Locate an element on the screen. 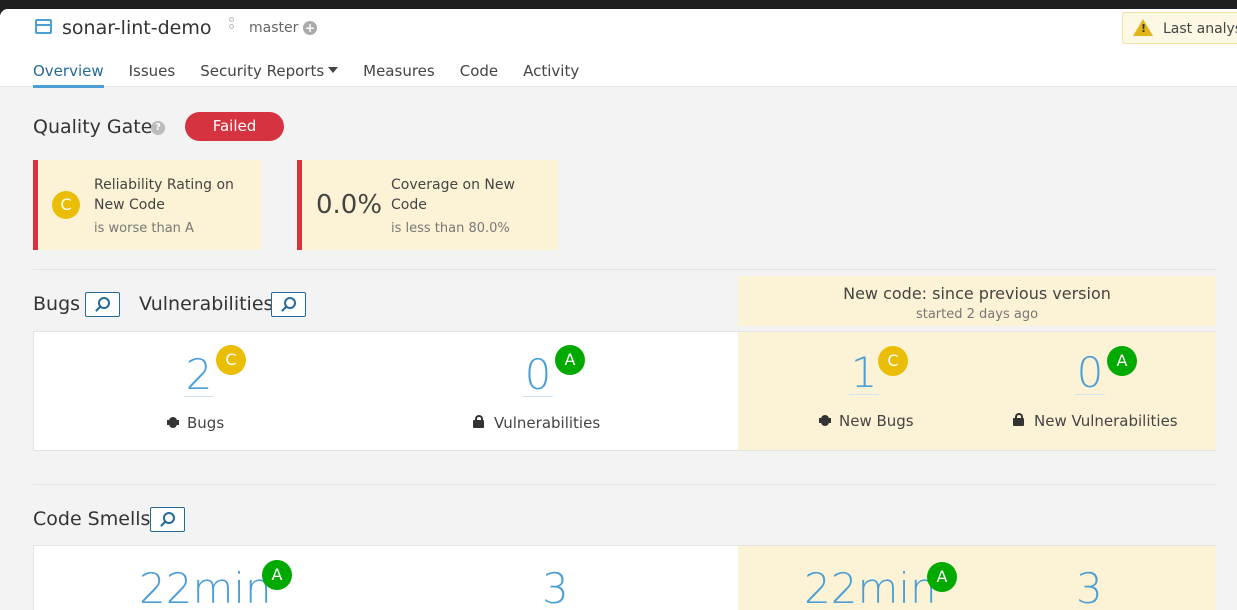 This screenshot has height=610, width=1237. new-bugs-rating: C is located at coordinates (893, 361).